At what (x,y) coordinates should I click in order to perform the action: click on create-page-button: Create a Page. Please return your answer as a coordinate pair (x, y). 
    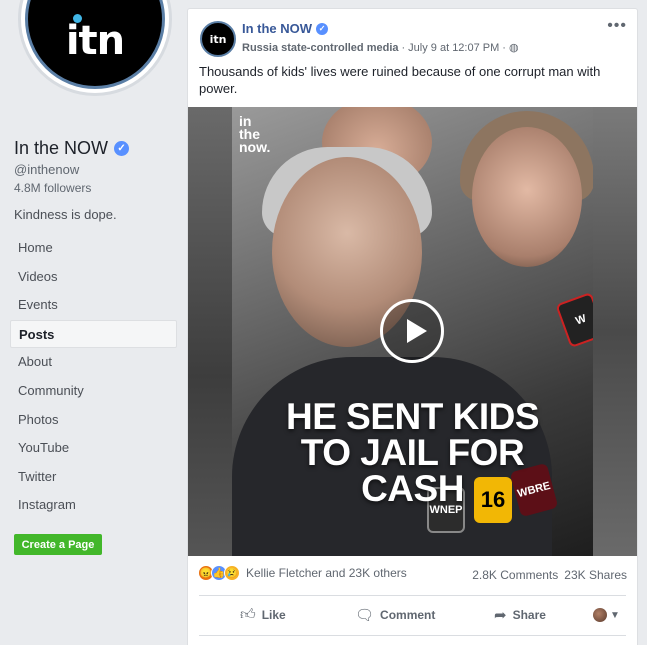
    Looking at the image, I should click on (58, 544).